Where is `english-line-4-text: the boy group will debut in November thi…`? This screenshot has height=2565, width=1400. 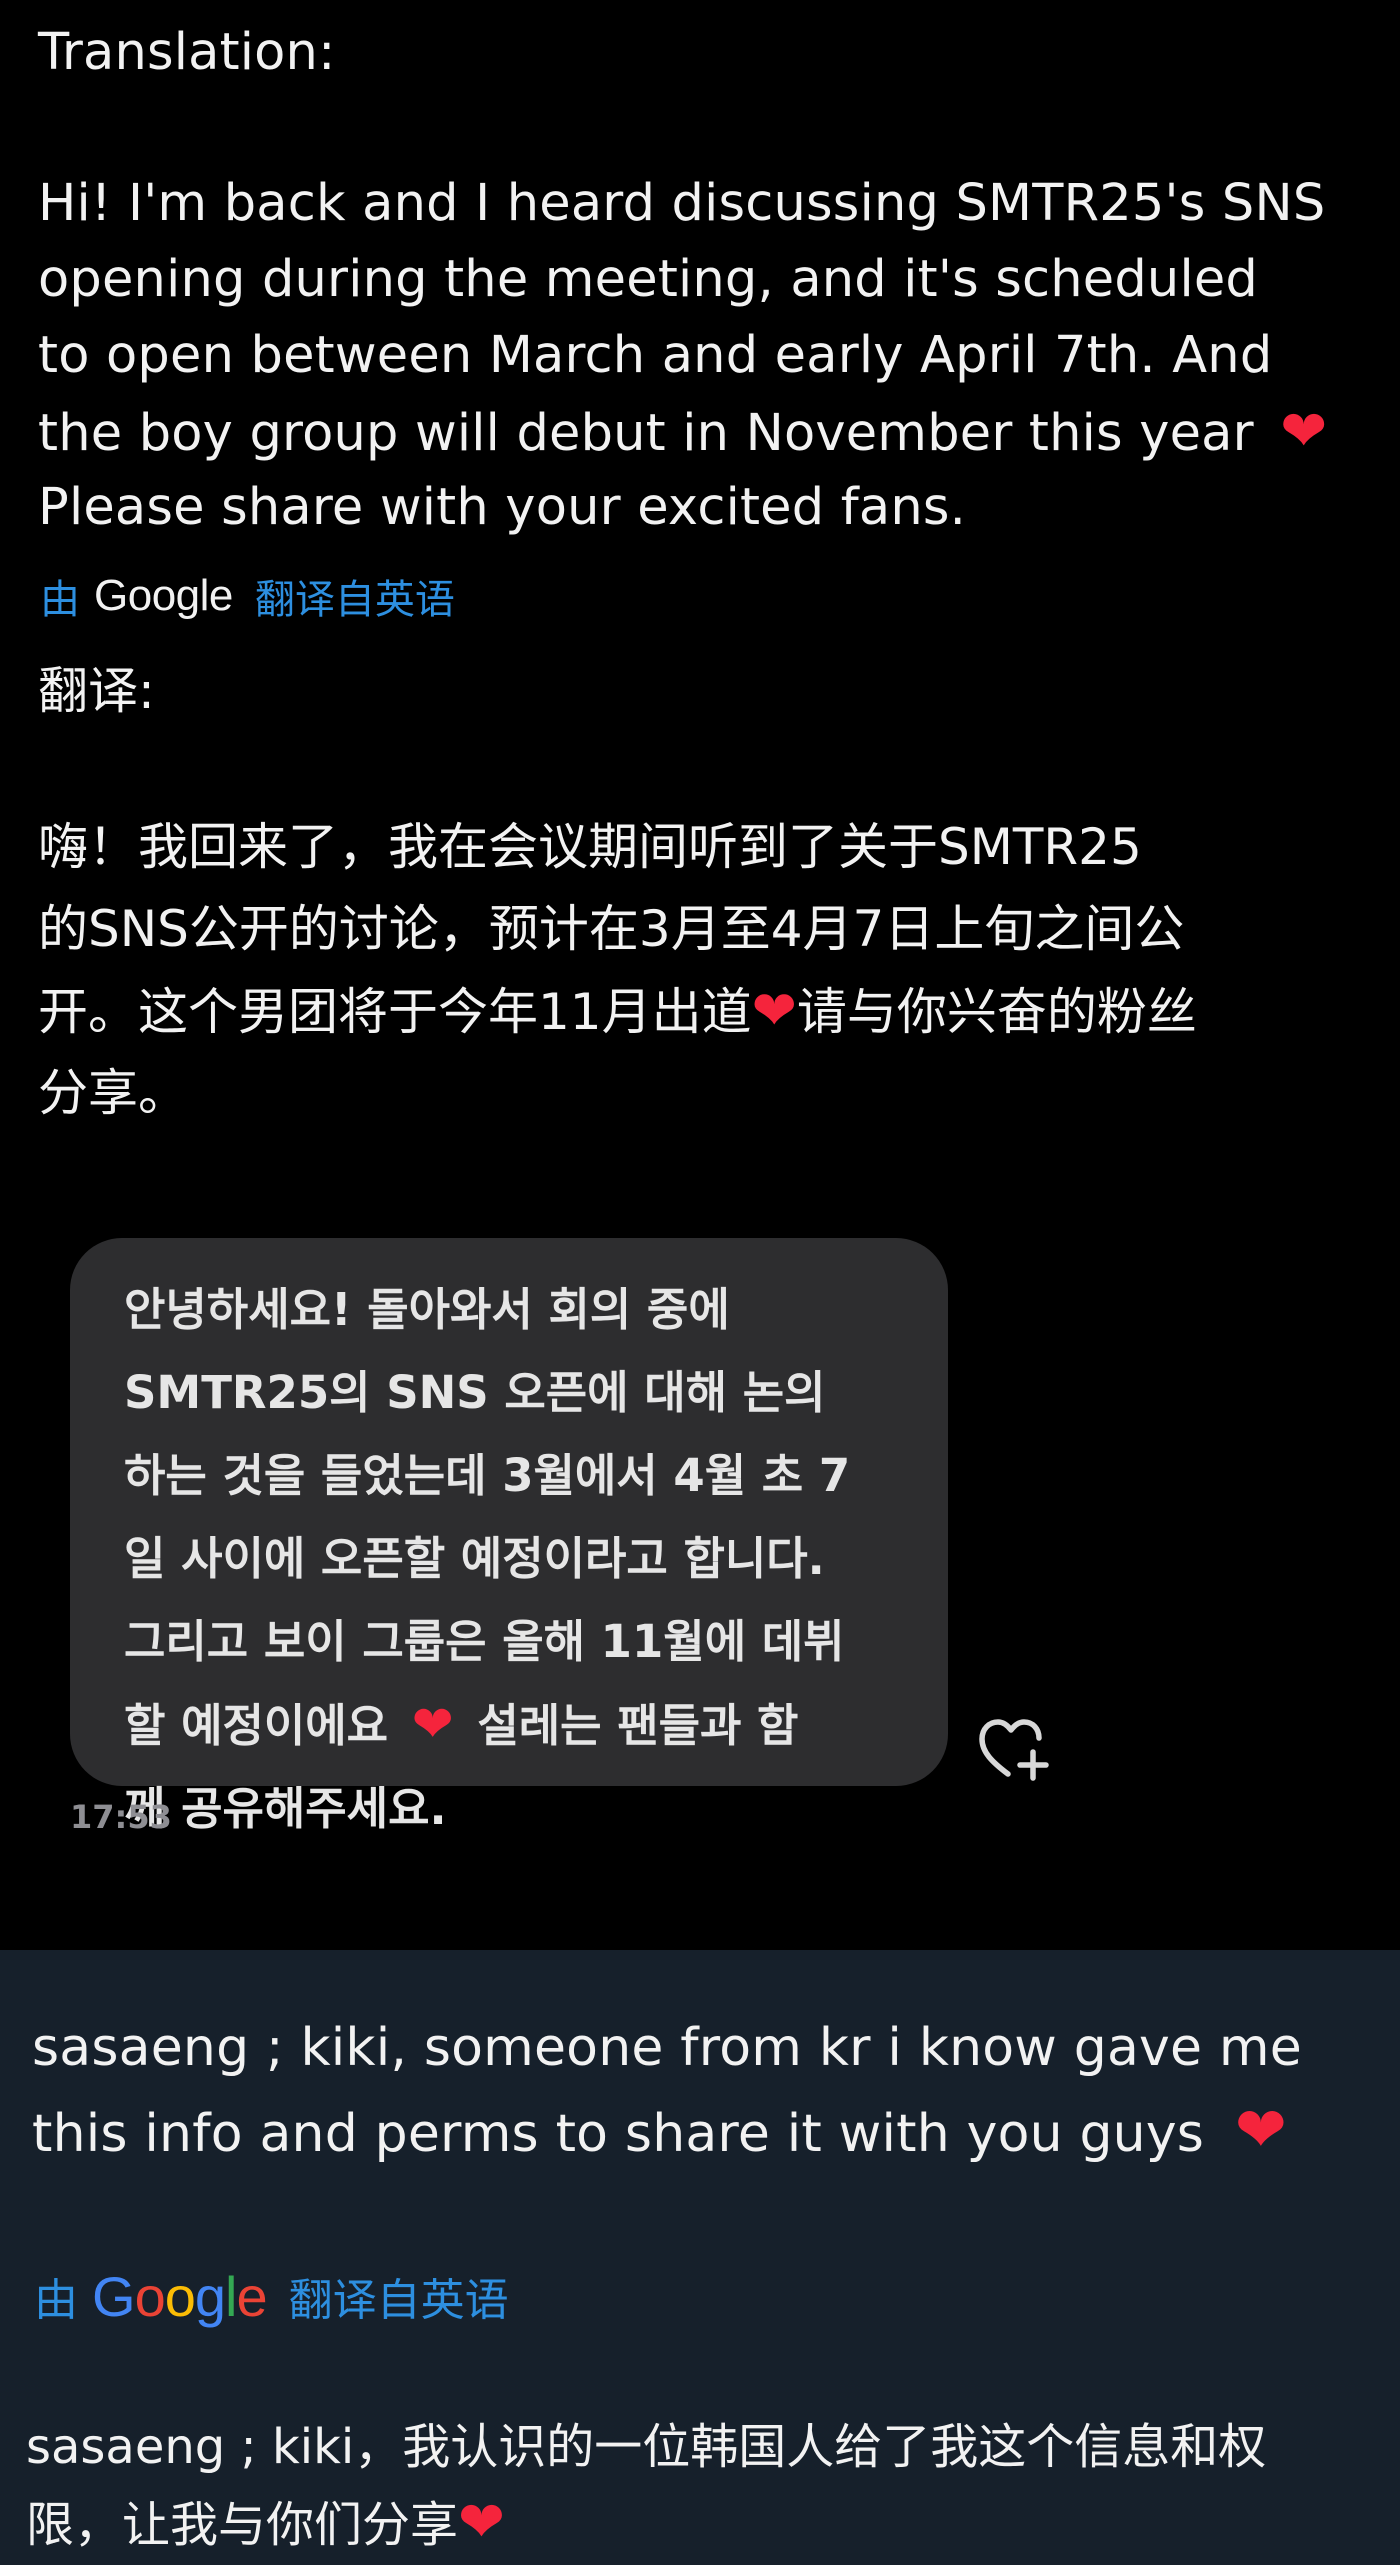
english-line-4-text: the boy group will debut in November thi… is located at coordinates (646, 433).